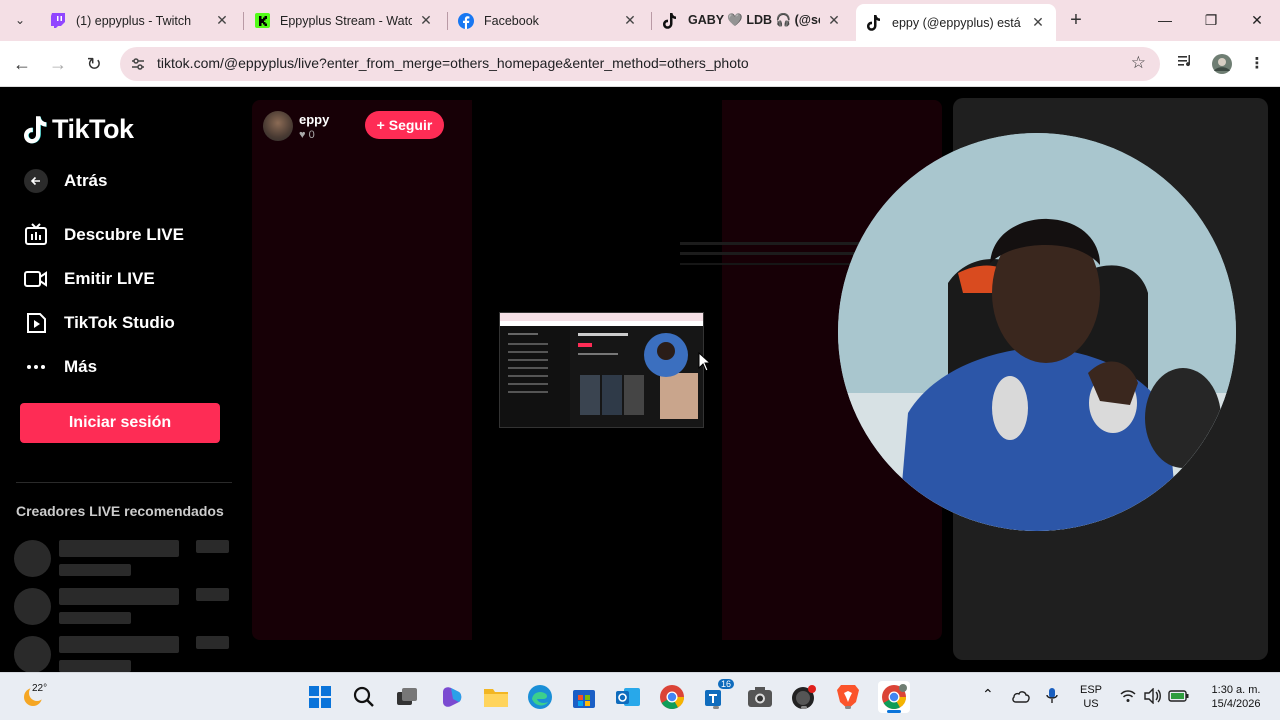 This screenshot has width=1280, height=720. I want to click on time: 1:30 a. m., so click(1236, 690).